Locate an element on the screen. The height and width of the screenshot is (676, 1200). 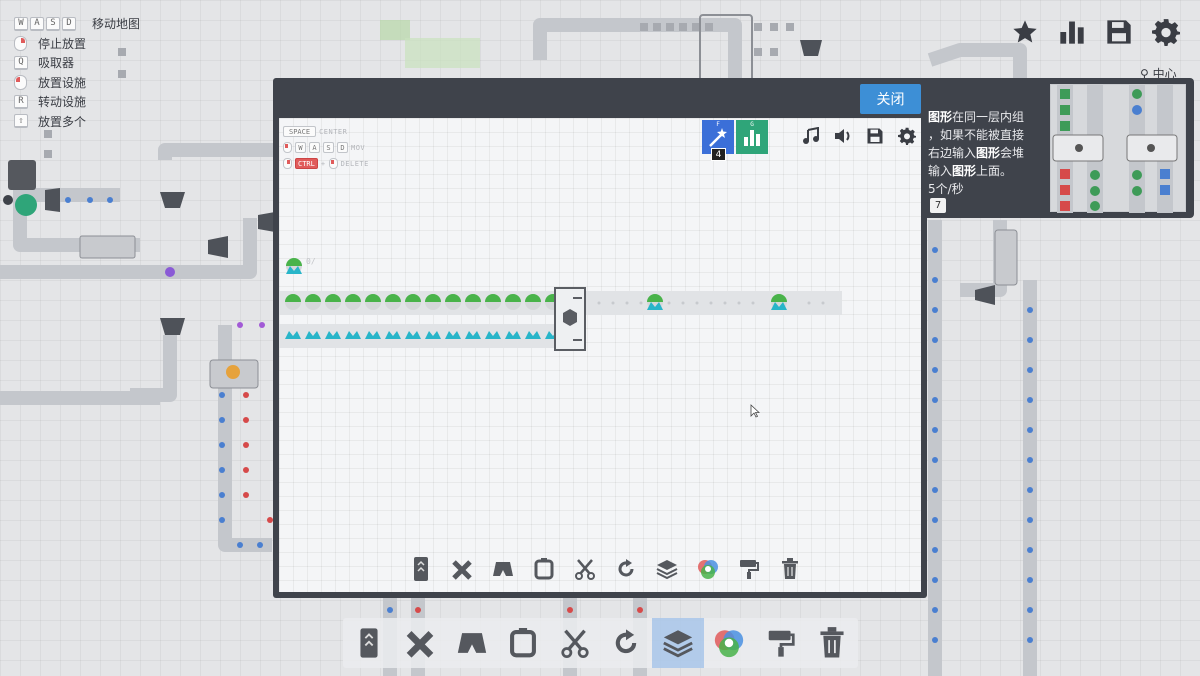
inner-hotkey-row: W A S D MOV is located at coordinates (326, 147).